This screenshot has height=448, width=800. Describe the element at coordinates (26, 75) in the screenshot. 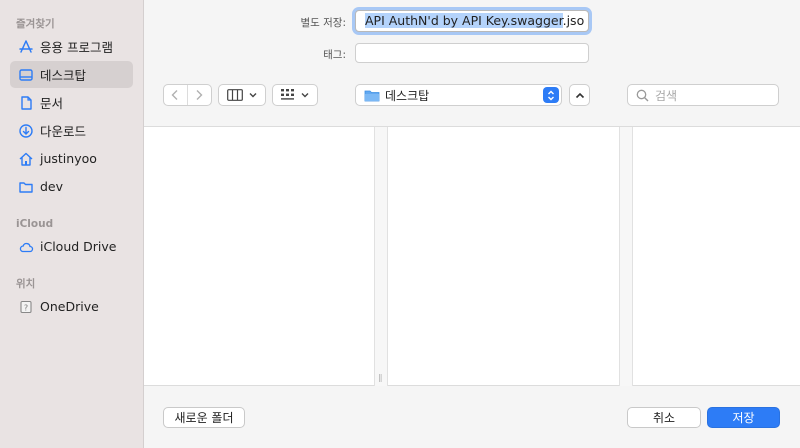

I see `desktop-icon` at that location.